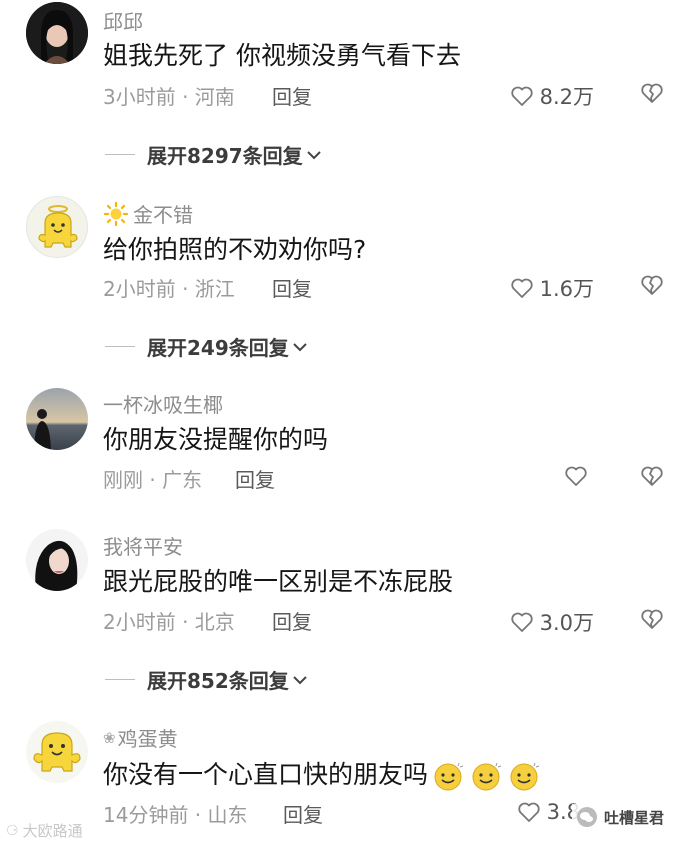 Image resolution: width=690 pixels, height=845 pixels. Describe the element at coordinates (153, 480) in the screenshot. I see `comment-meta: 刚刚 · 广东` at that location.